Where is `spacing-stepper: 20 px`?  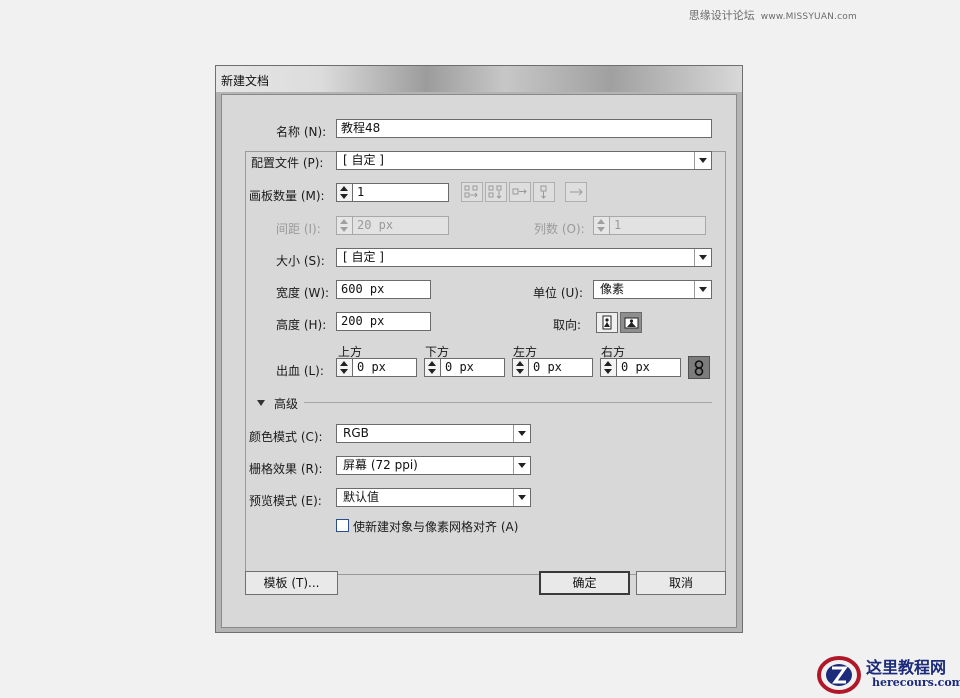
spacing-stepper: 20 px is located at coordinates (392, 225).